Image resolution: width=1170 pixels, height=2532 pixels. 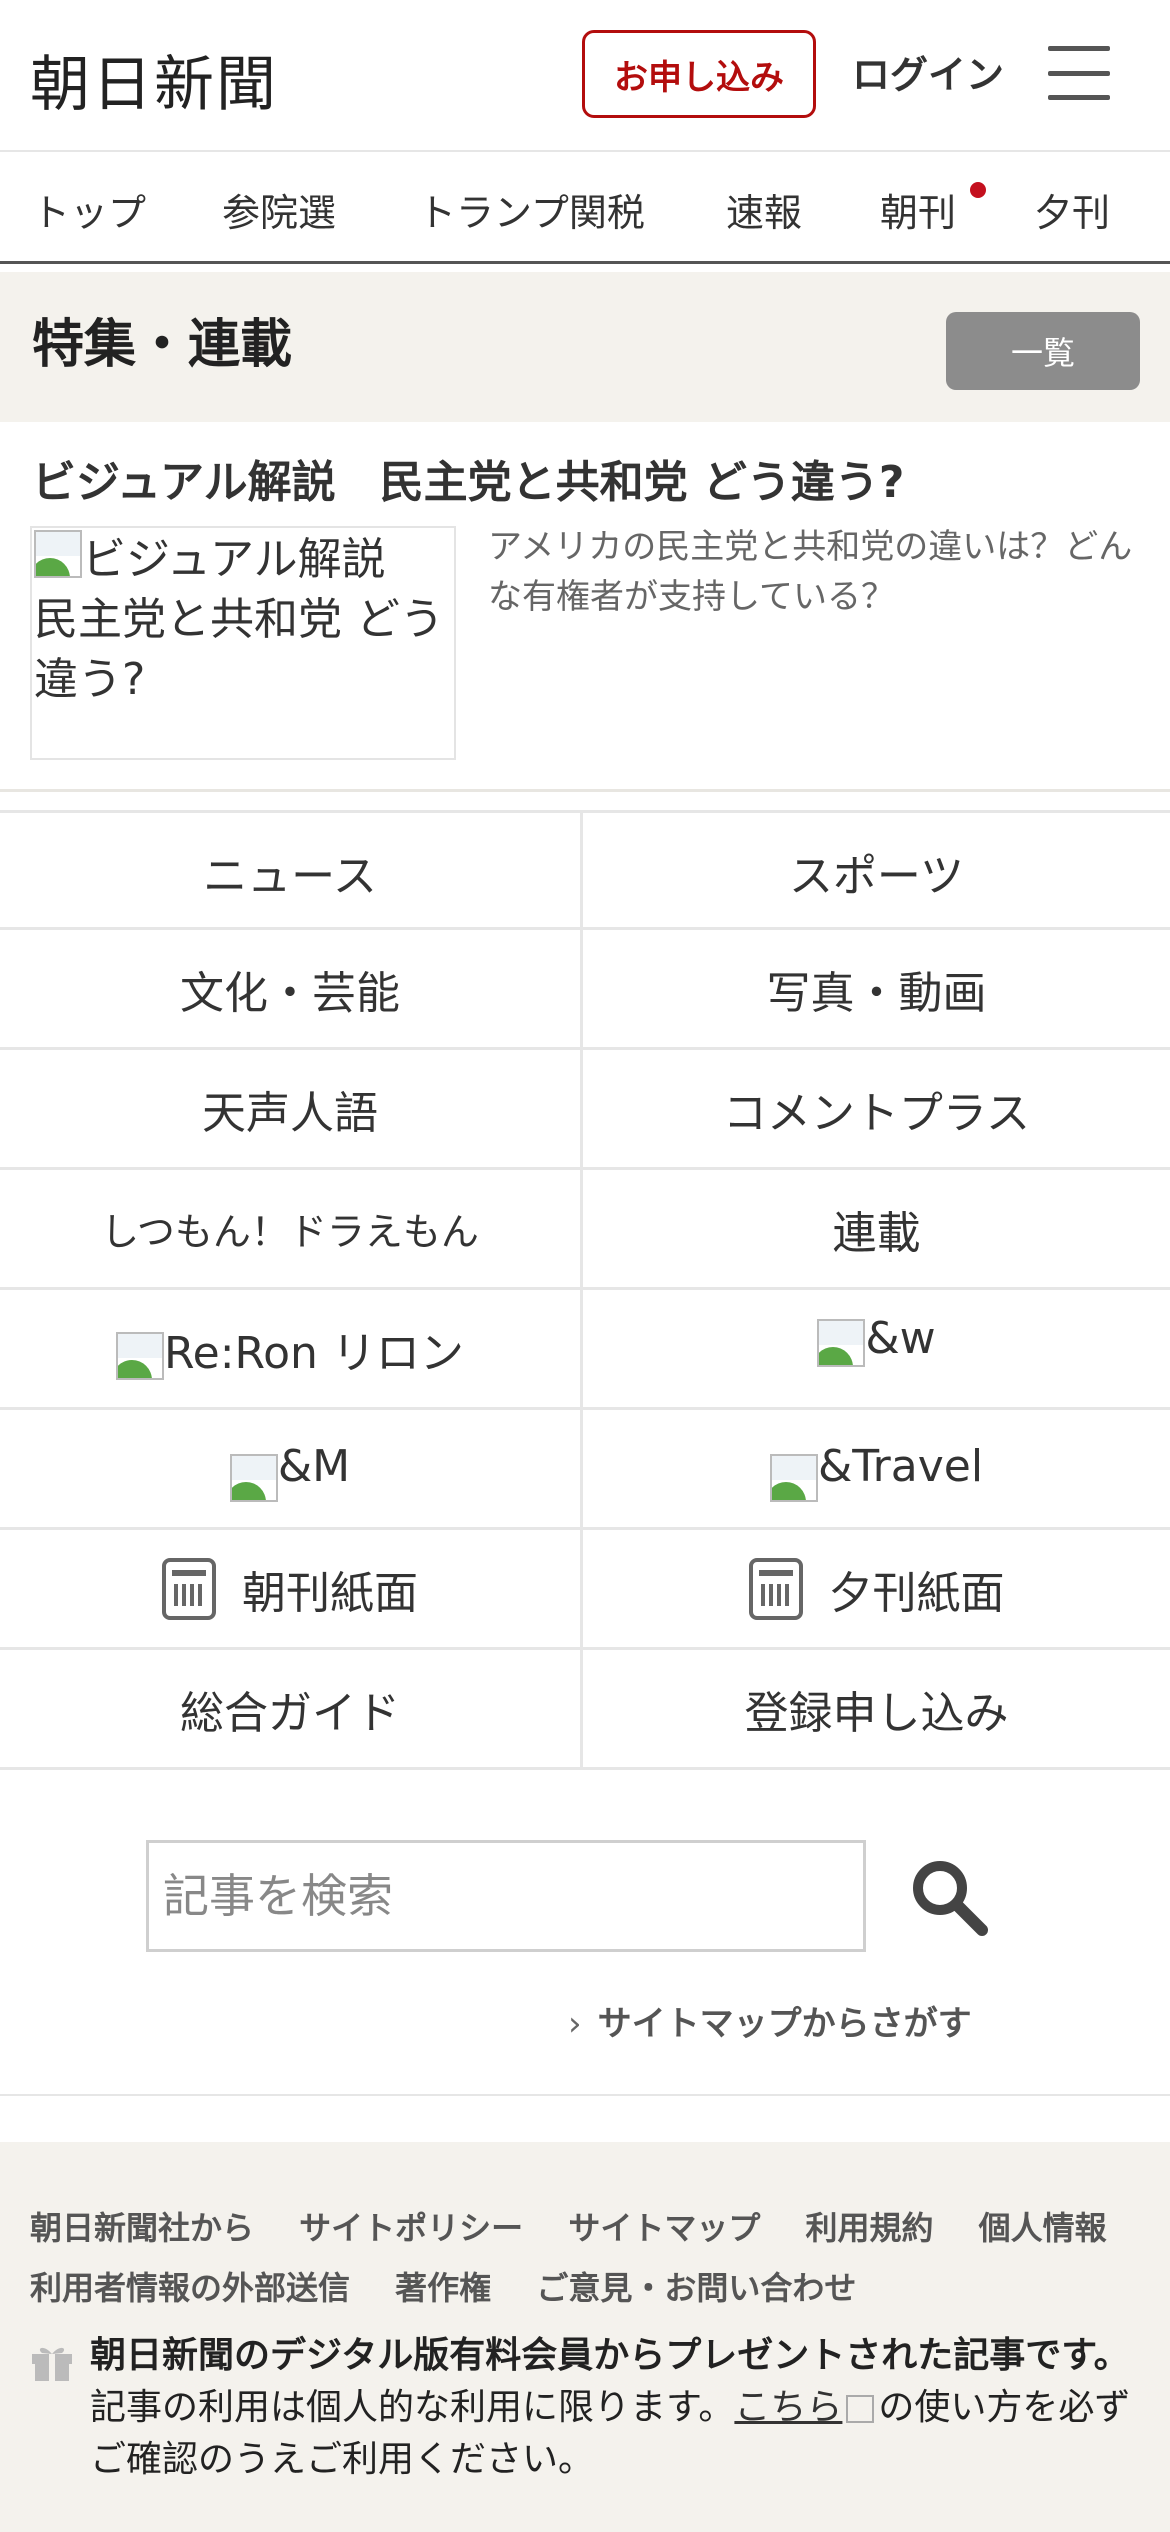 I want to click on grid-row: 文化・芸能 写真・動画, so click(x=585, y=990).